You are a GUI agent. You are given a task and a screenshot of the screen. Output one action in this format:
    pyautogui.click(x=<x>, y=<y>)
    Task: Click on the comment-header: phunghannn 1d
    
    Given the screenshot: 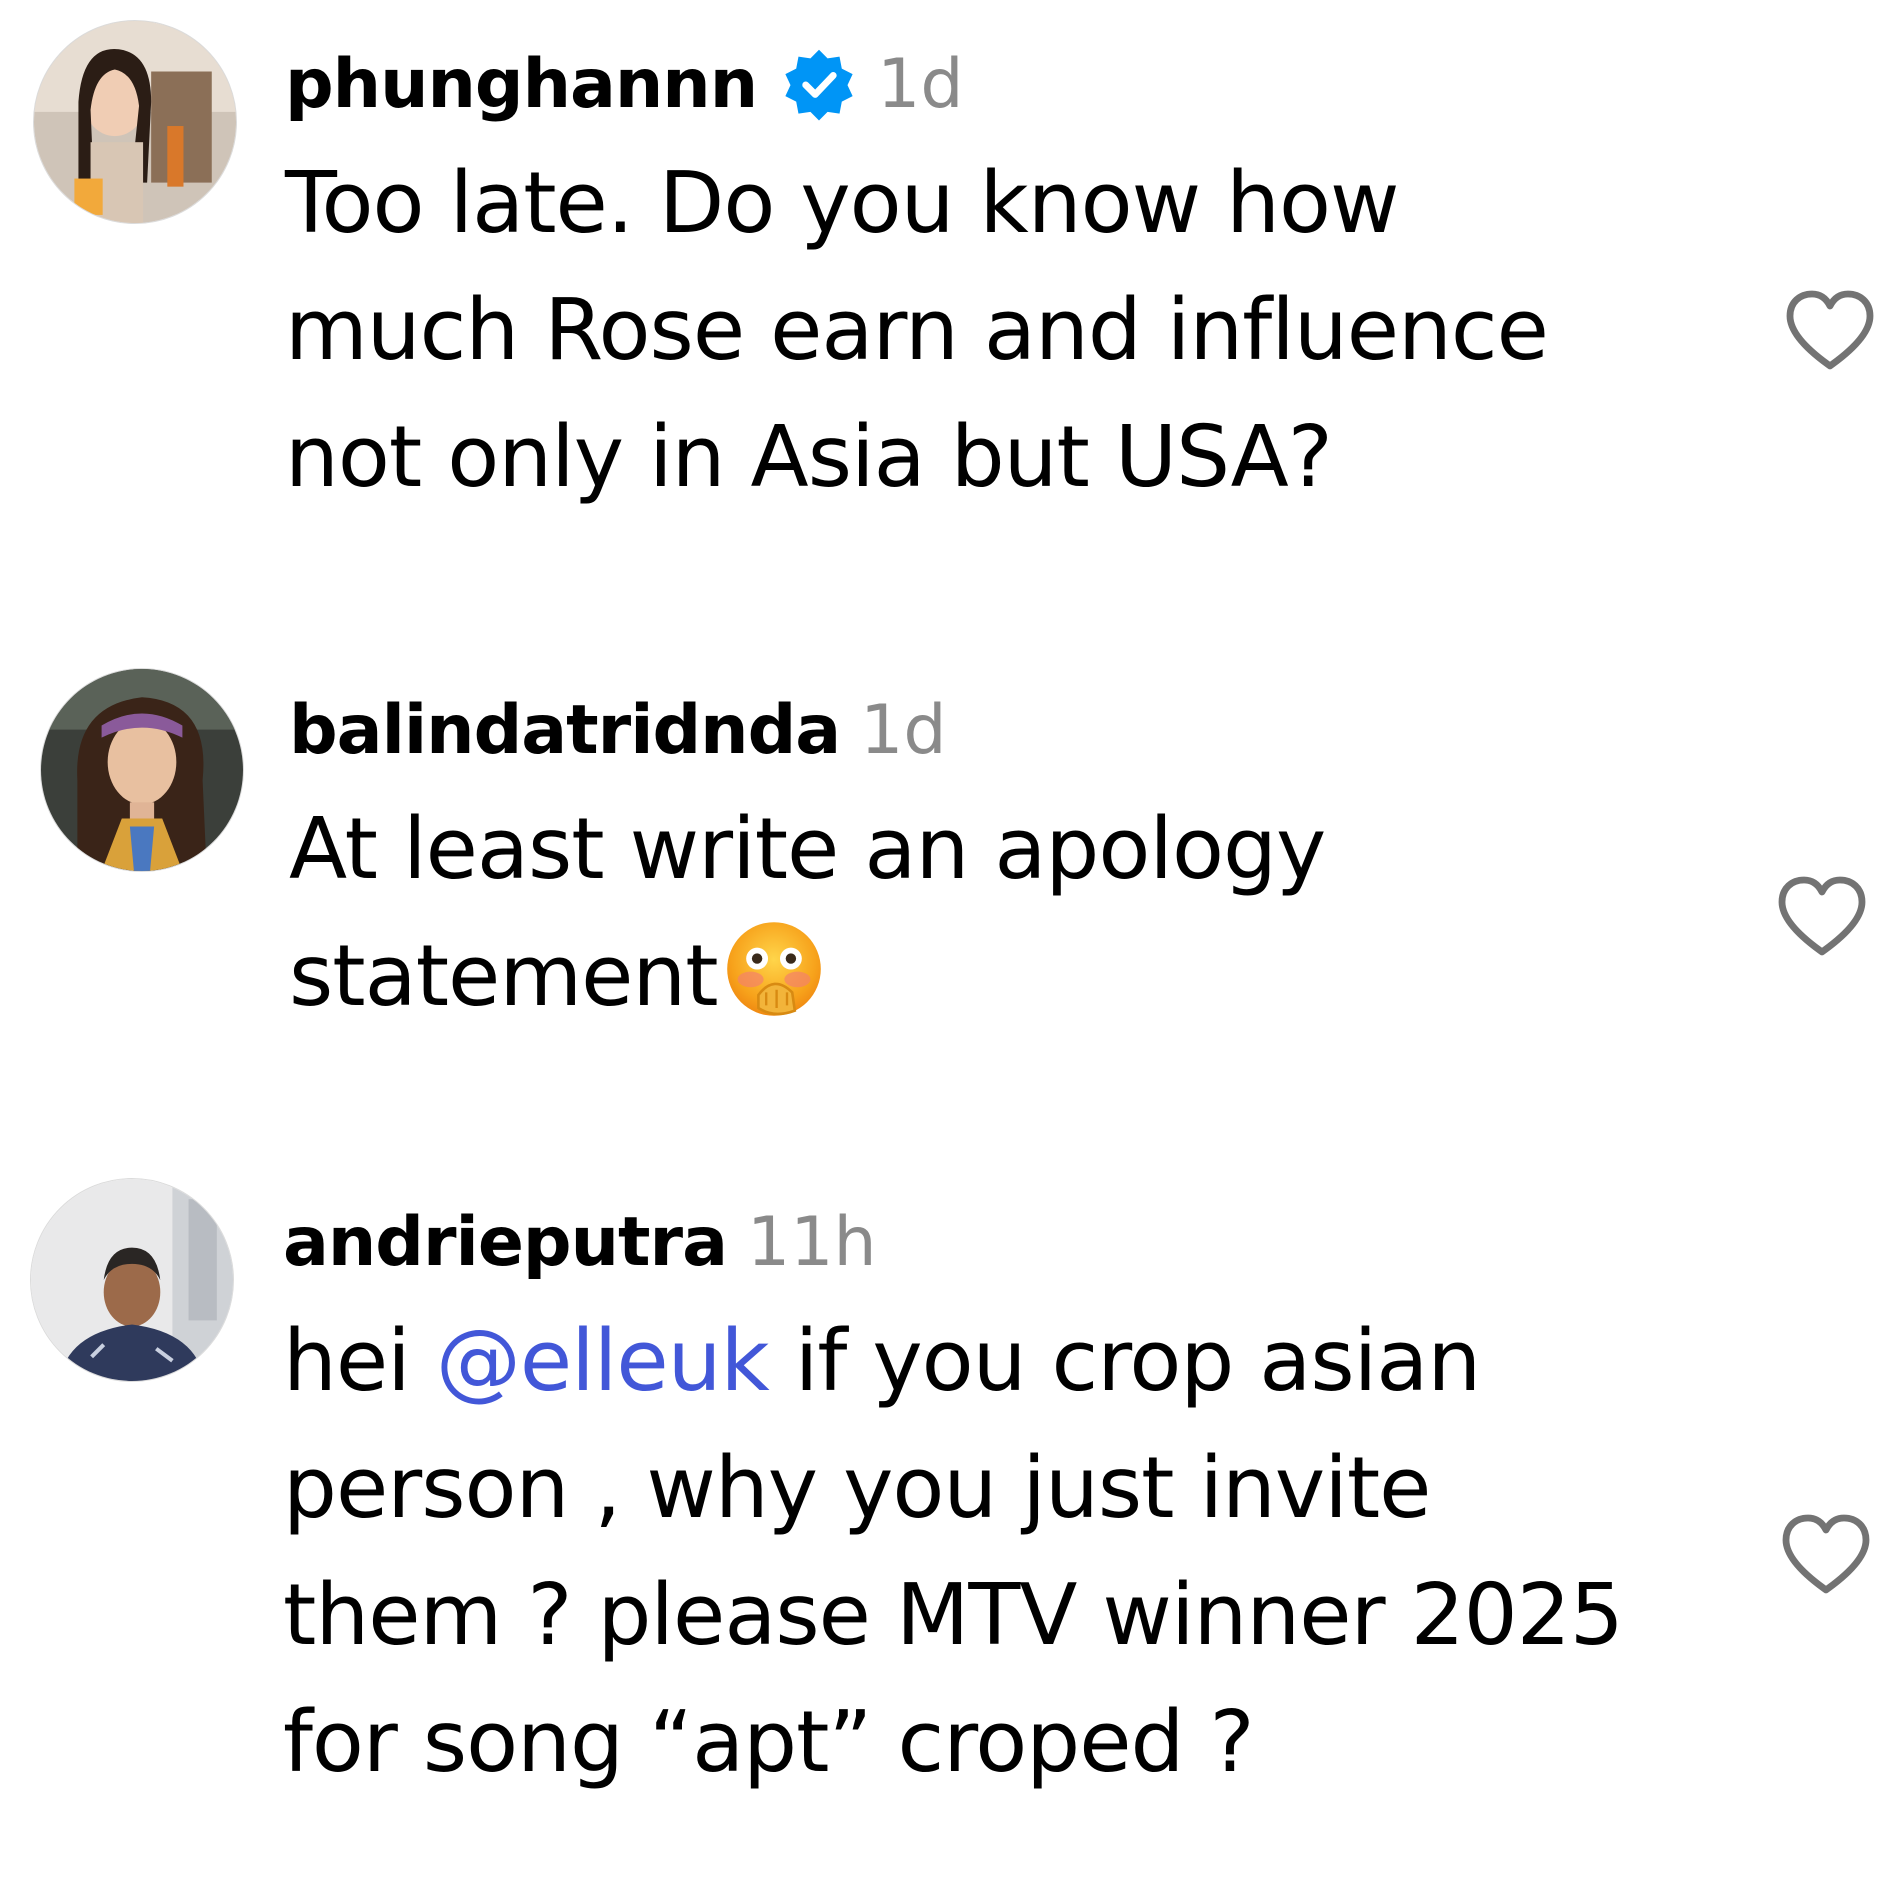 What is the action you would take?
    pyautogui.click(x=624, y=84)
    